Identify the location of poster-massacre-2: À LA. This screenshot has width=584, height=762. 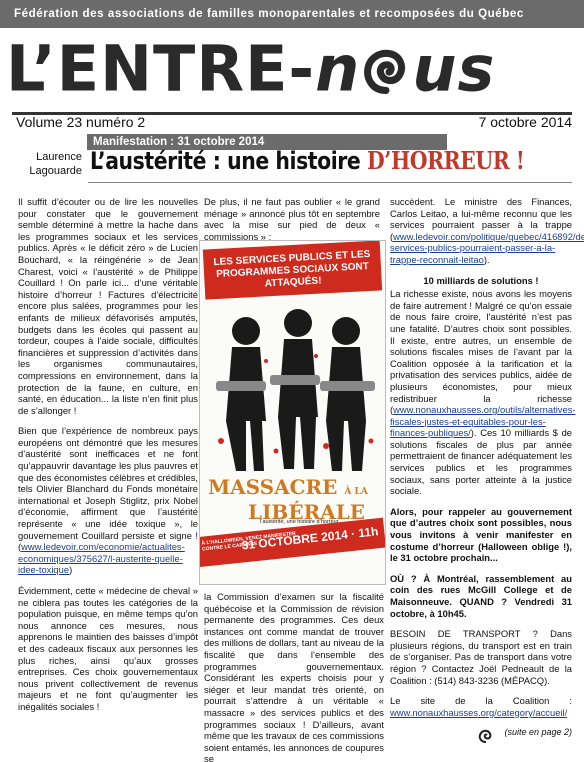
(356, 492).